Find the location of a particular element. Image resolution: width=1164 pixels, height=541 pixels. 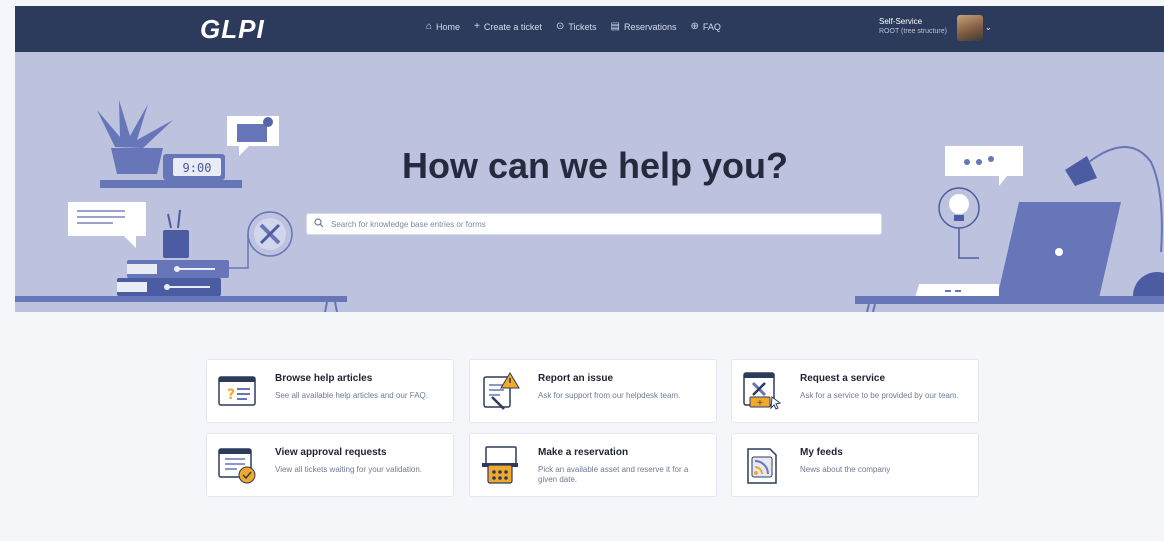

glpi-logo: GLPI is located at coordinates (232, 29).